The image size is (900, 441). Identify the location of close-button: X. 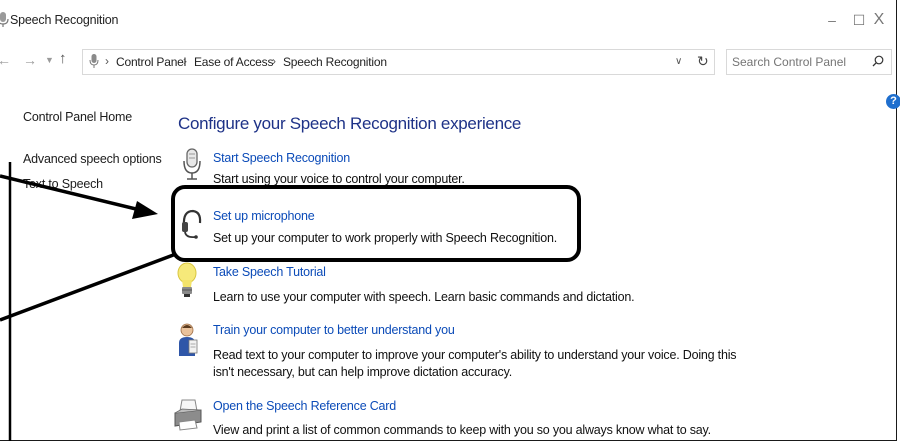
(879, 20).